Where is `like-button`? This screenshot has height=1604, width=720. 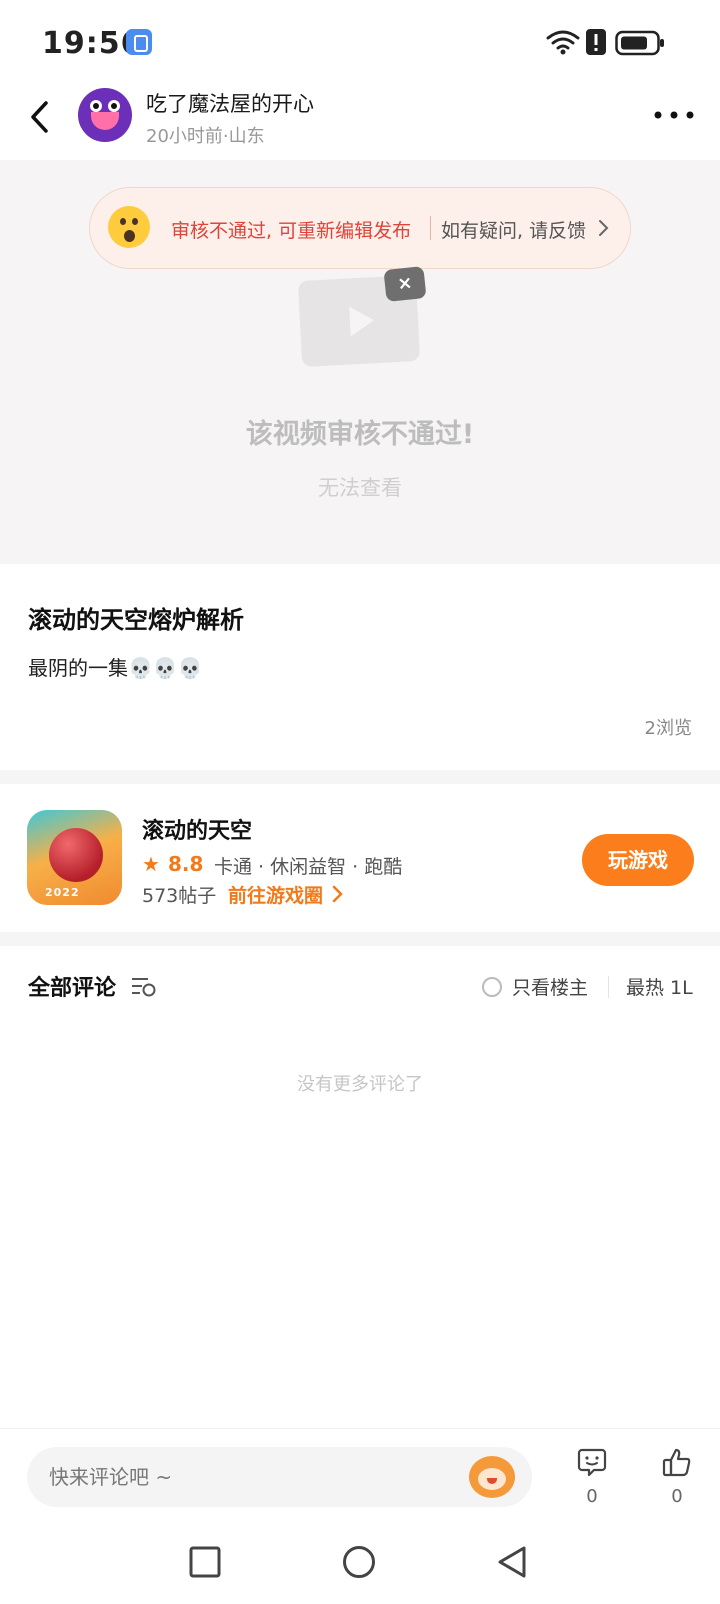 like-button is located at coordinates (677, 1462).